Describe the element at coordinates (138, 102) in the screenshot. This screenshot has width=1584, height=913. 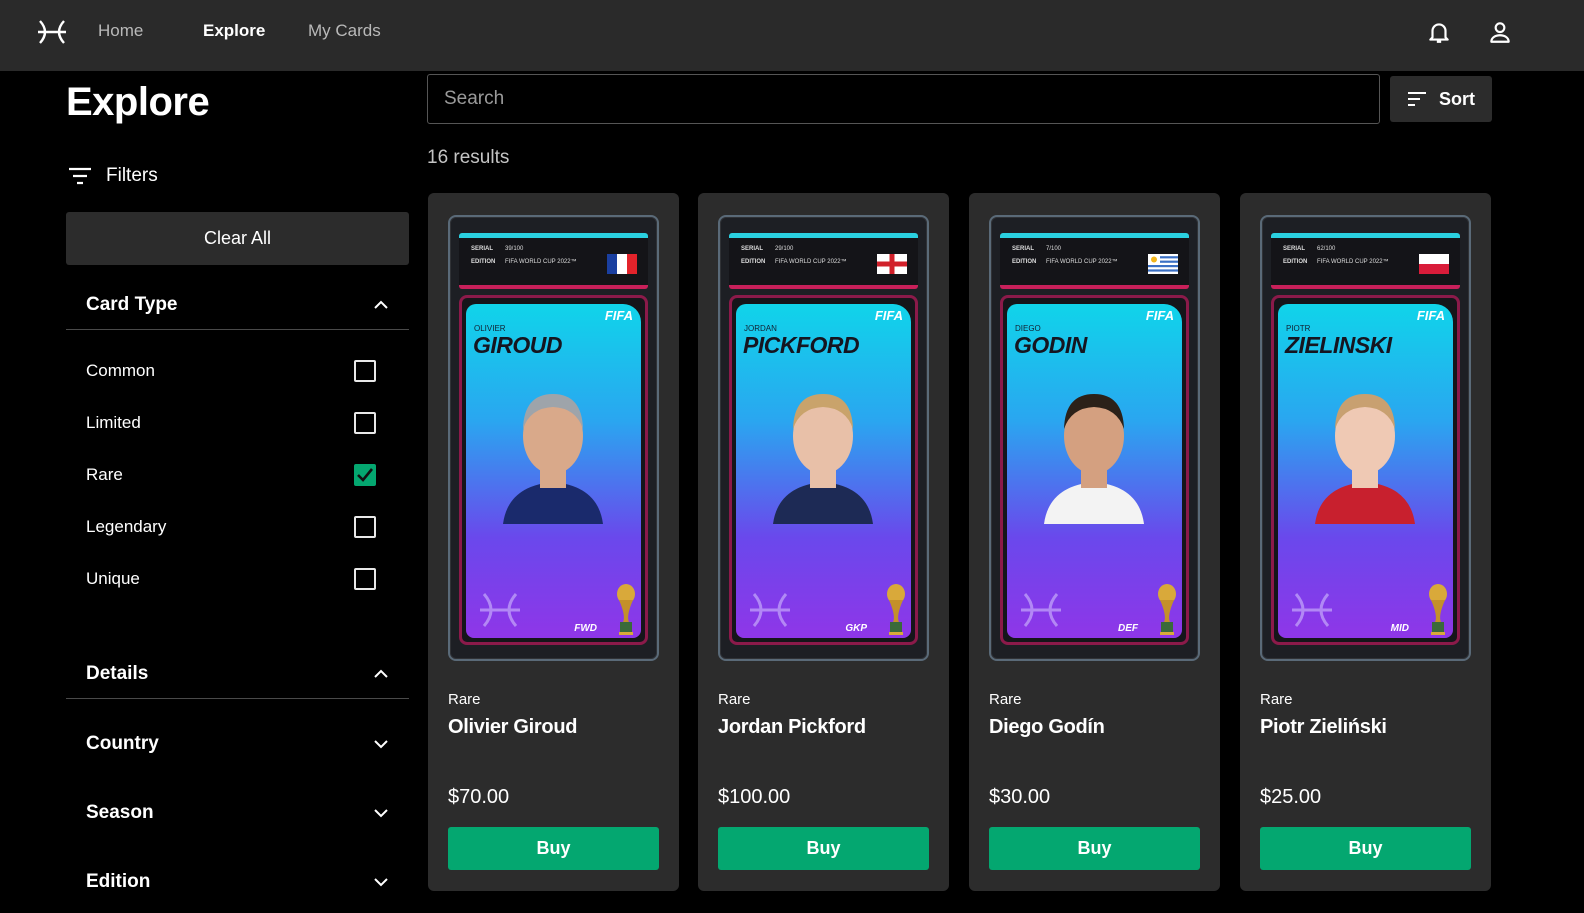
I see `page-title: Explore` at that location.